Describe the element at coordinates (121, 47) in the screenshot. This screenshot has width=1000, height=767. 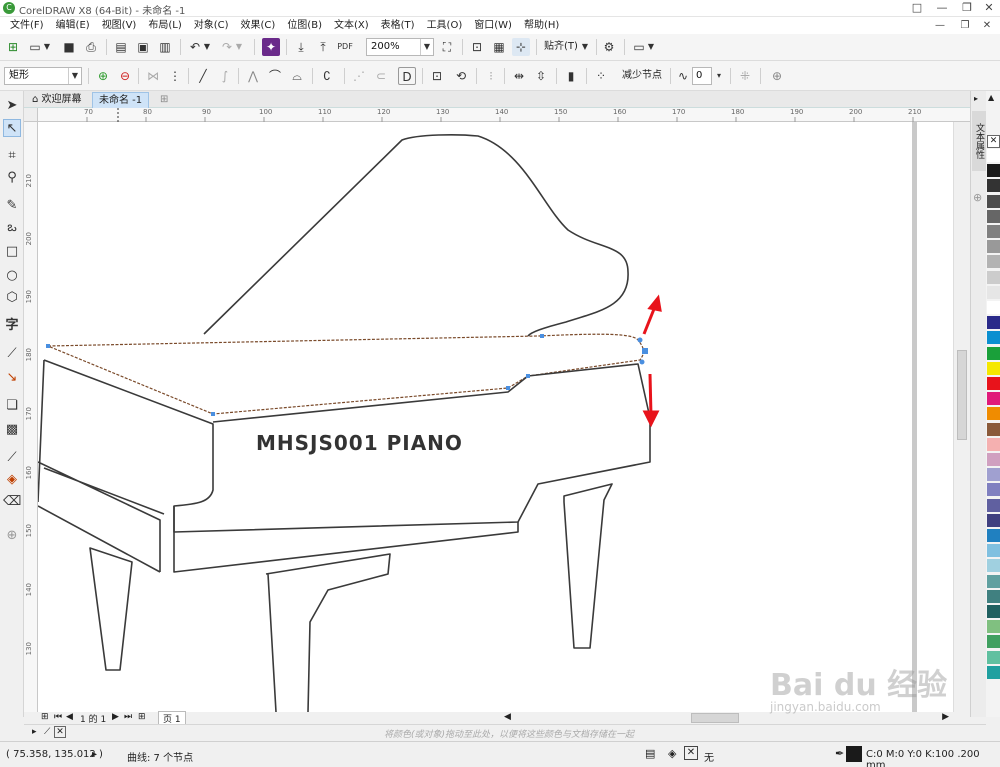
I see `cut-icon: ▤` at that location.